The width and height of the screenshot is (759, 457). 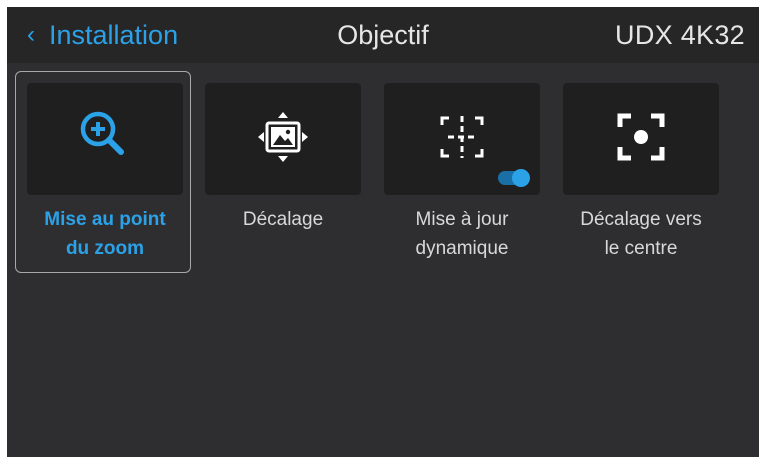 I want to click on zoom-focus-icon, so click(x=105, y=139).